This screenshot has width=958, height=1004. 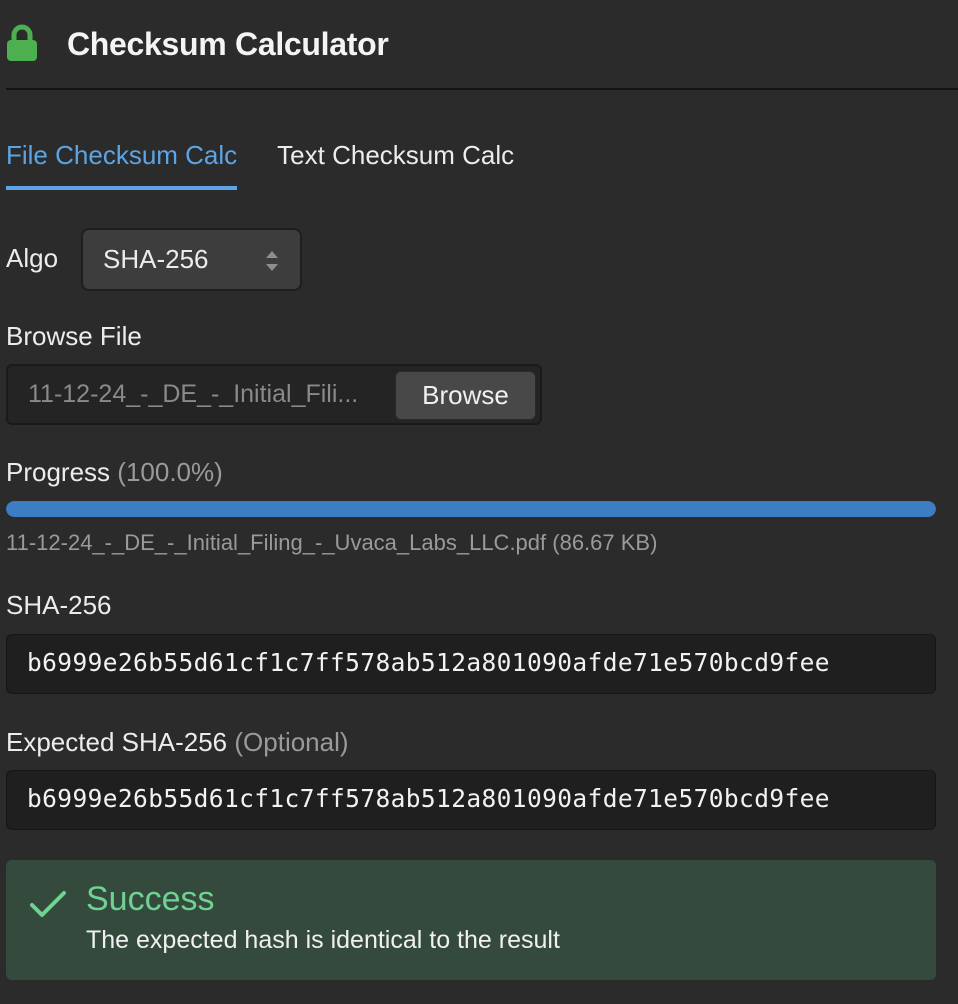 What do you see at coordinates (482, 89) in the screenshot?
I see `header-divider` at bounding box center [482, 89].